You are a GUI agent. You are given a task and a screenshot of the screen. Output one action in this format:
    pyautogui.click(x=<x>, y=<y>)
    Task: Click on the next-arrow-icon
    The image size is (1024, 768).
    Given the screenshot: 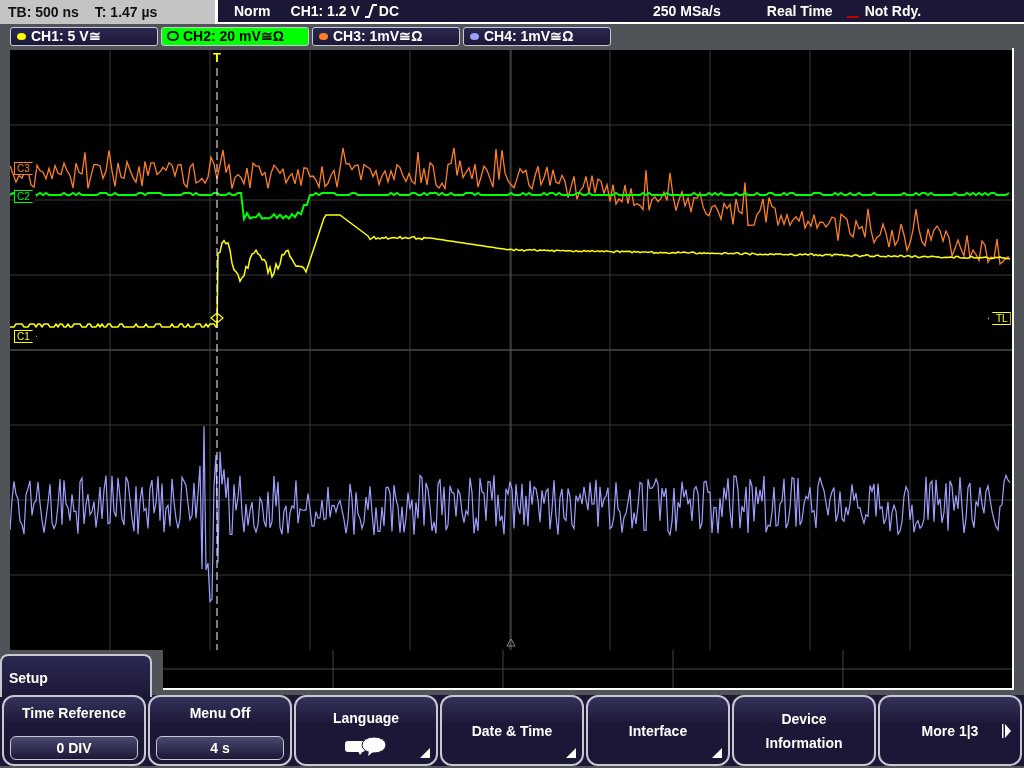 What is the action you would take?
    pyautogui.click(x=1007, y=731)
    